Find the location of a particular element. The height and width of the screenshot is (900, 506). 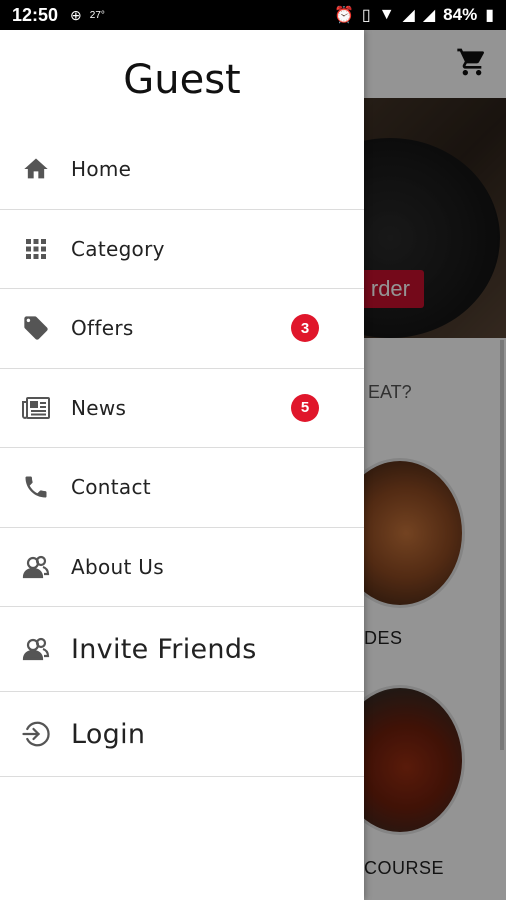

menu-label: Category is located at coordinates (118, 248).